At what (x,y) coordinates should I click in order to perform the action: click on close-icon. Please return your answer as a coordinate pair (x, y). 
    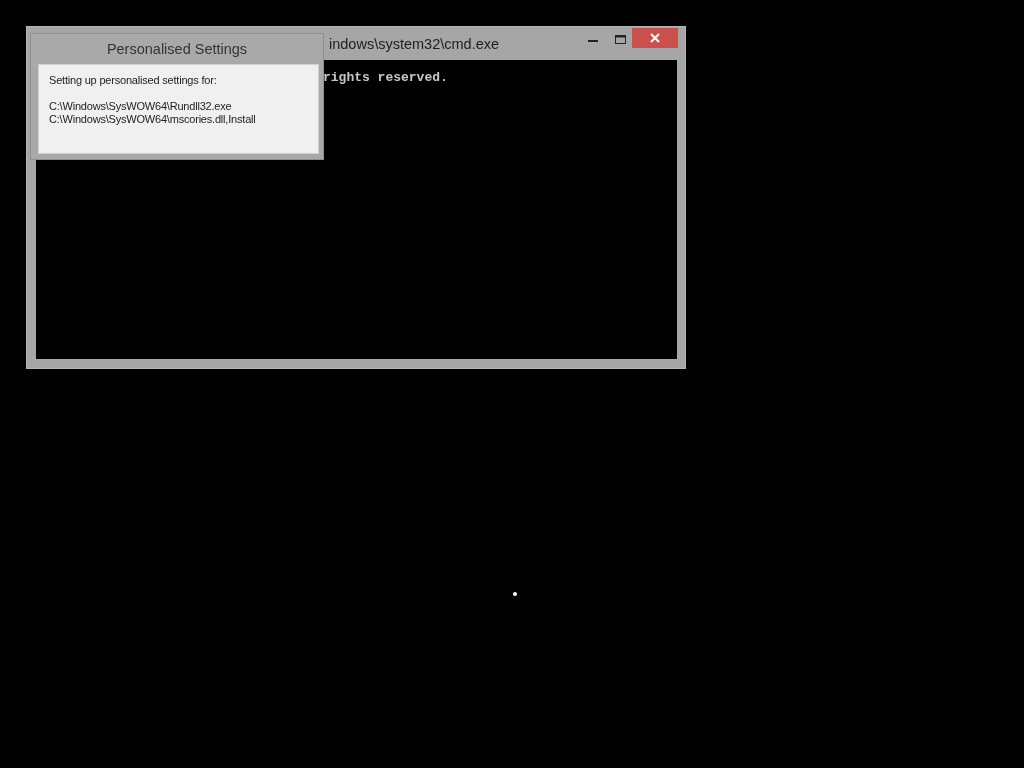
    Looking at the image, I should click on (655, 38).